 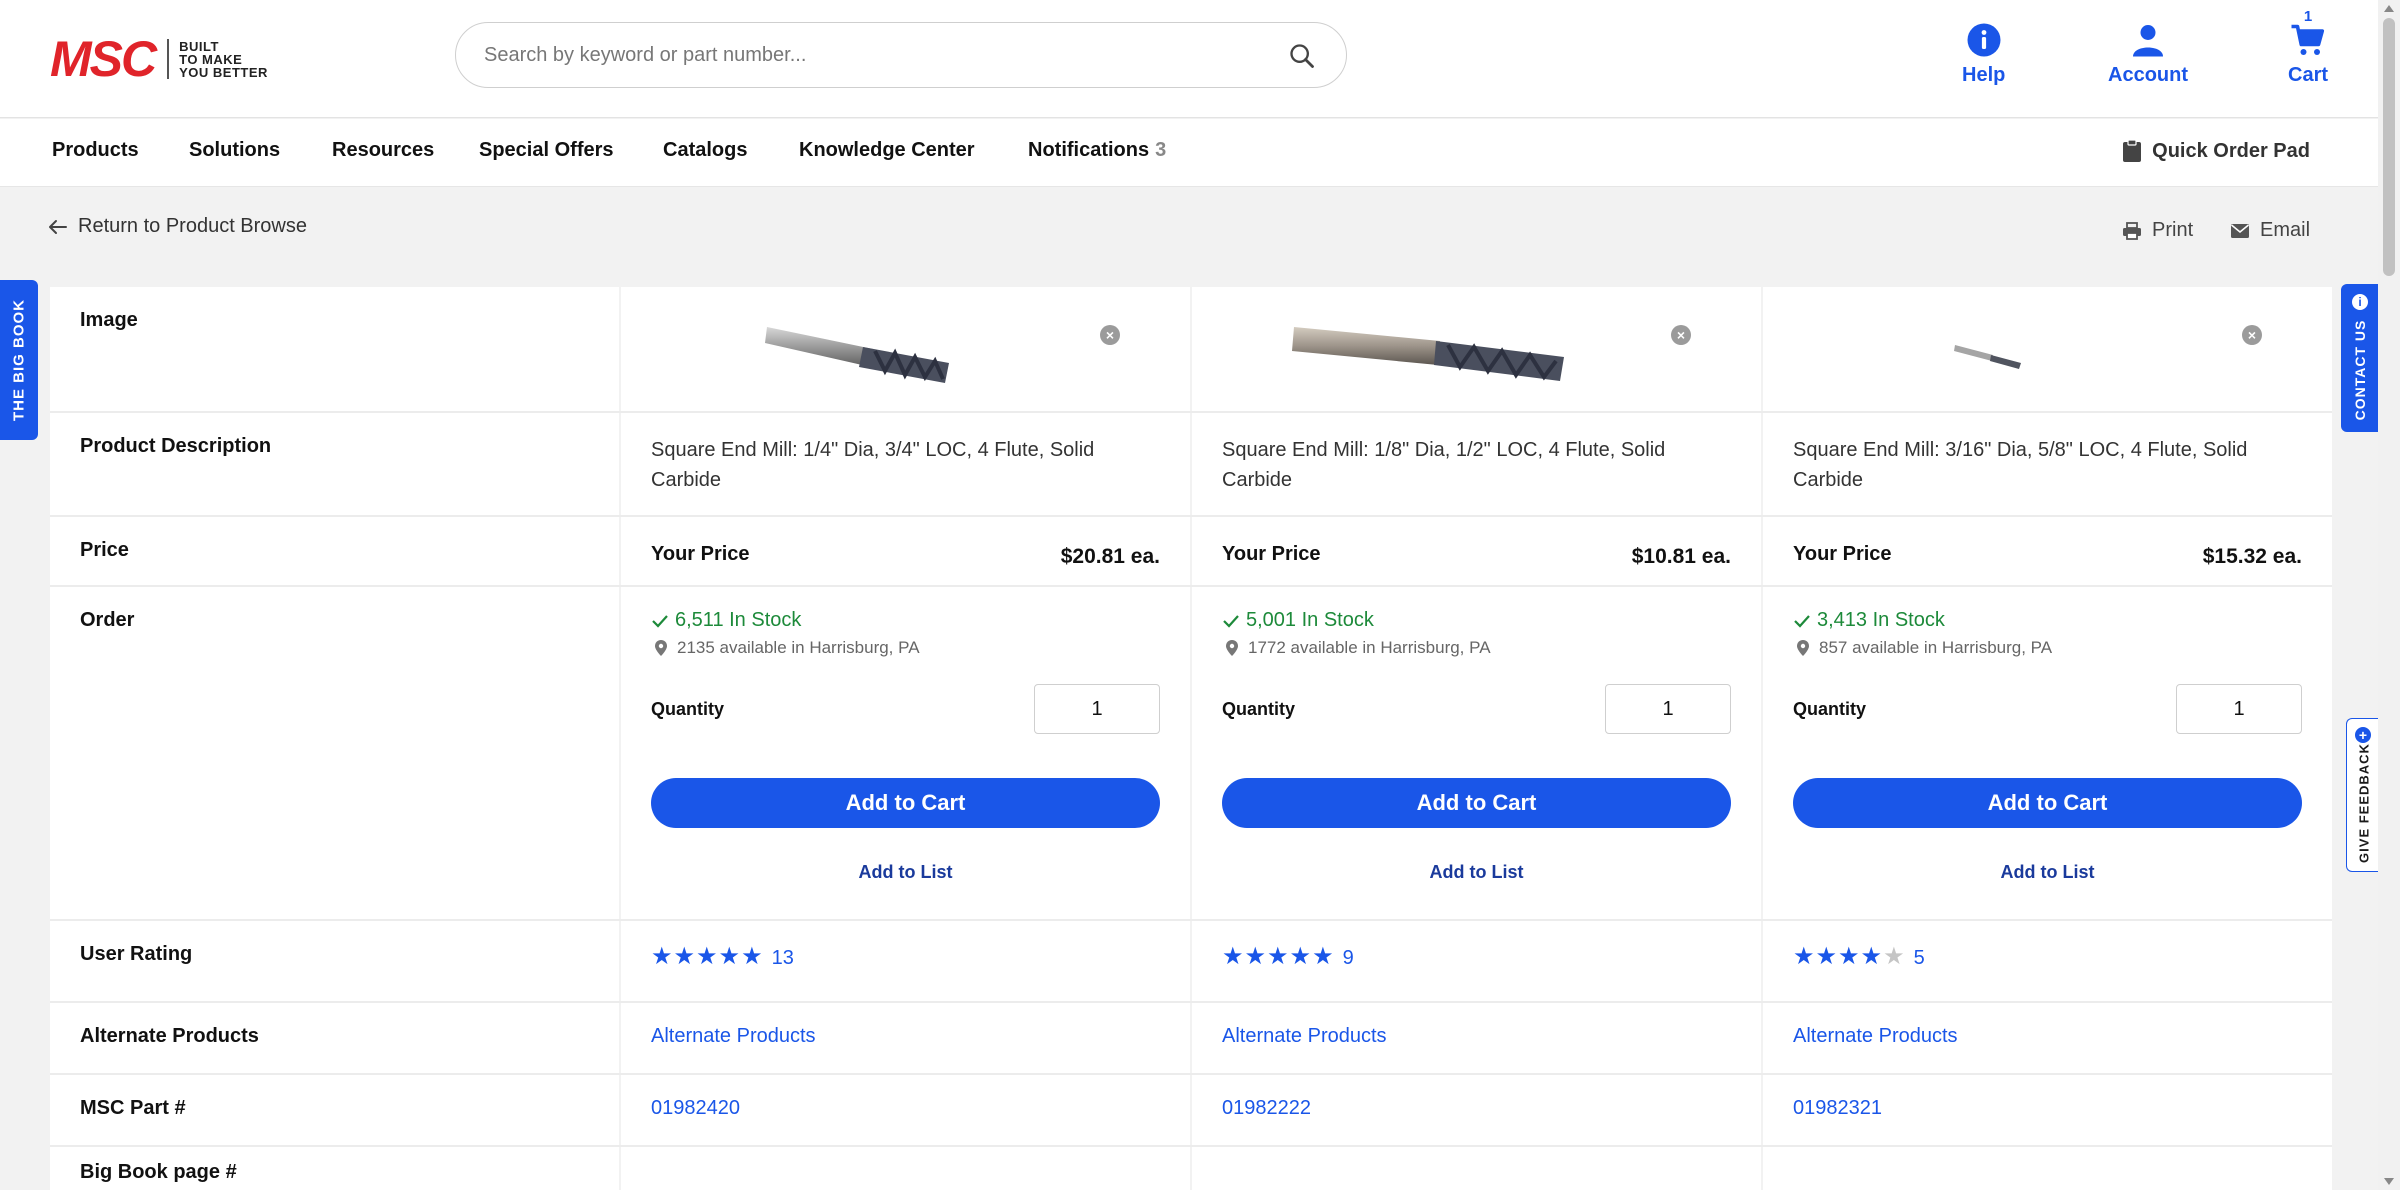 What do you see at coordinates (192, 226) in the screenshot?
I see `return-label: Return to Product Browse` at bounding box center [192, 226].